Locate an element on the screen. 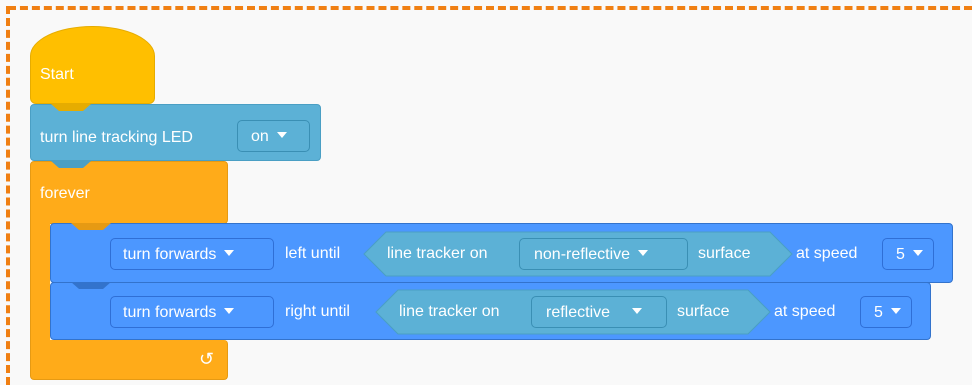 The width and height of the screenshot is (972, 385). line-tracking-led-block: turn line tracking LED on is located at coordinates (175, 132).